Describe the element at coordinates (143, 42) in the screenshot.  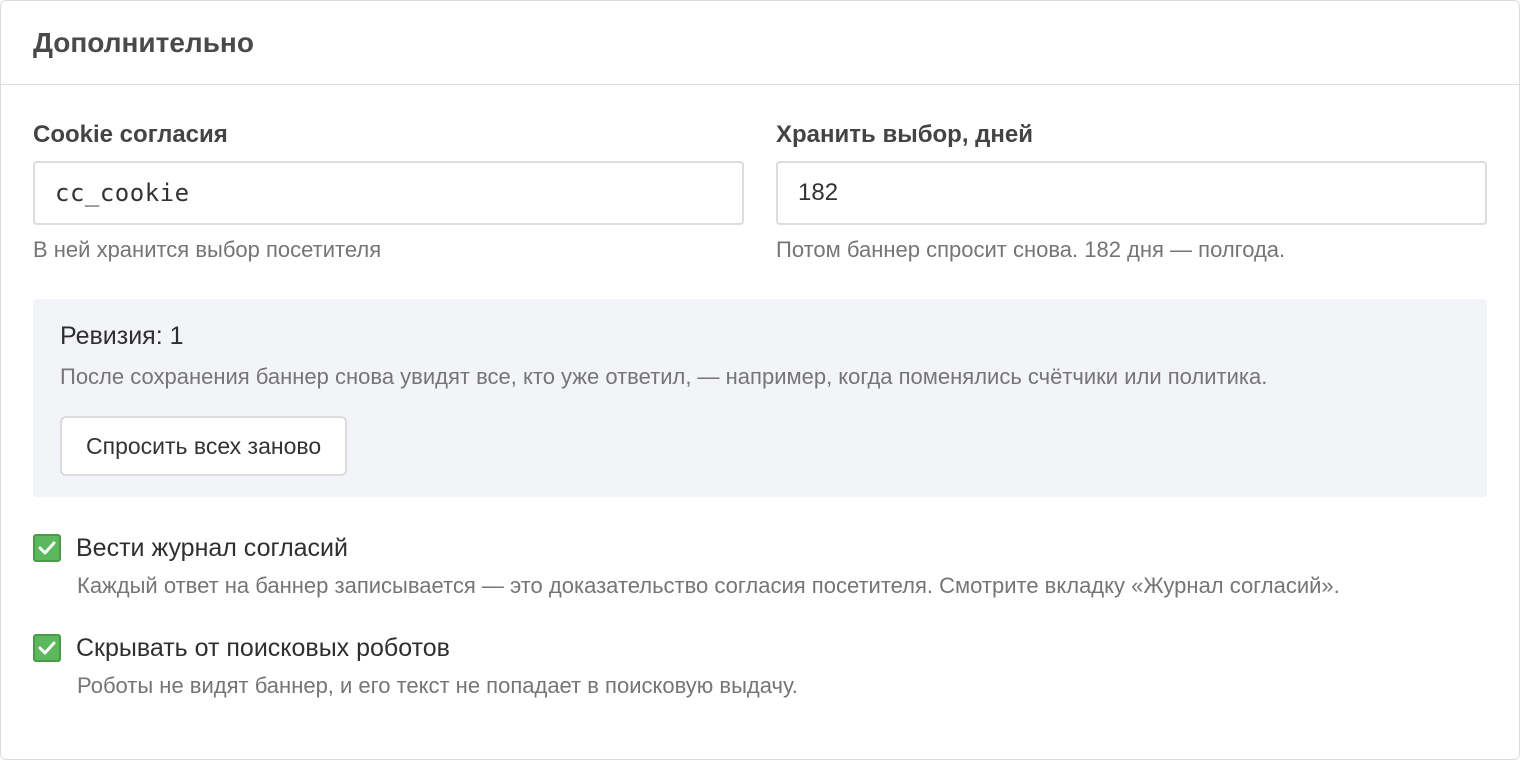
I see `panel-title: Дополнительно` at that location.